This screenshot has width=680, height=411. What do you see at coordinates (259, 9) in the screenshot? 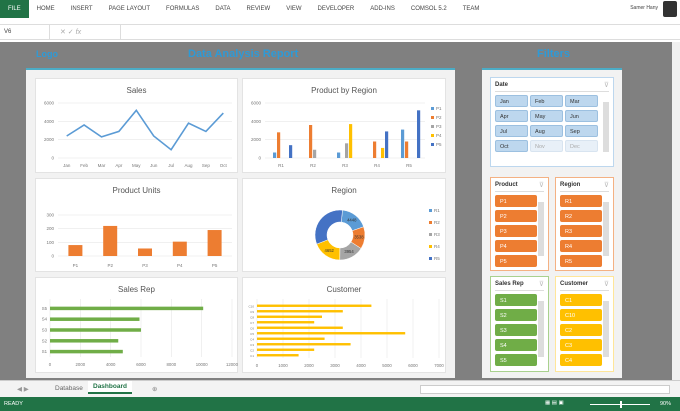
I see `ribbon-tab-review: REVIEW` at bounding box center [259, 9].